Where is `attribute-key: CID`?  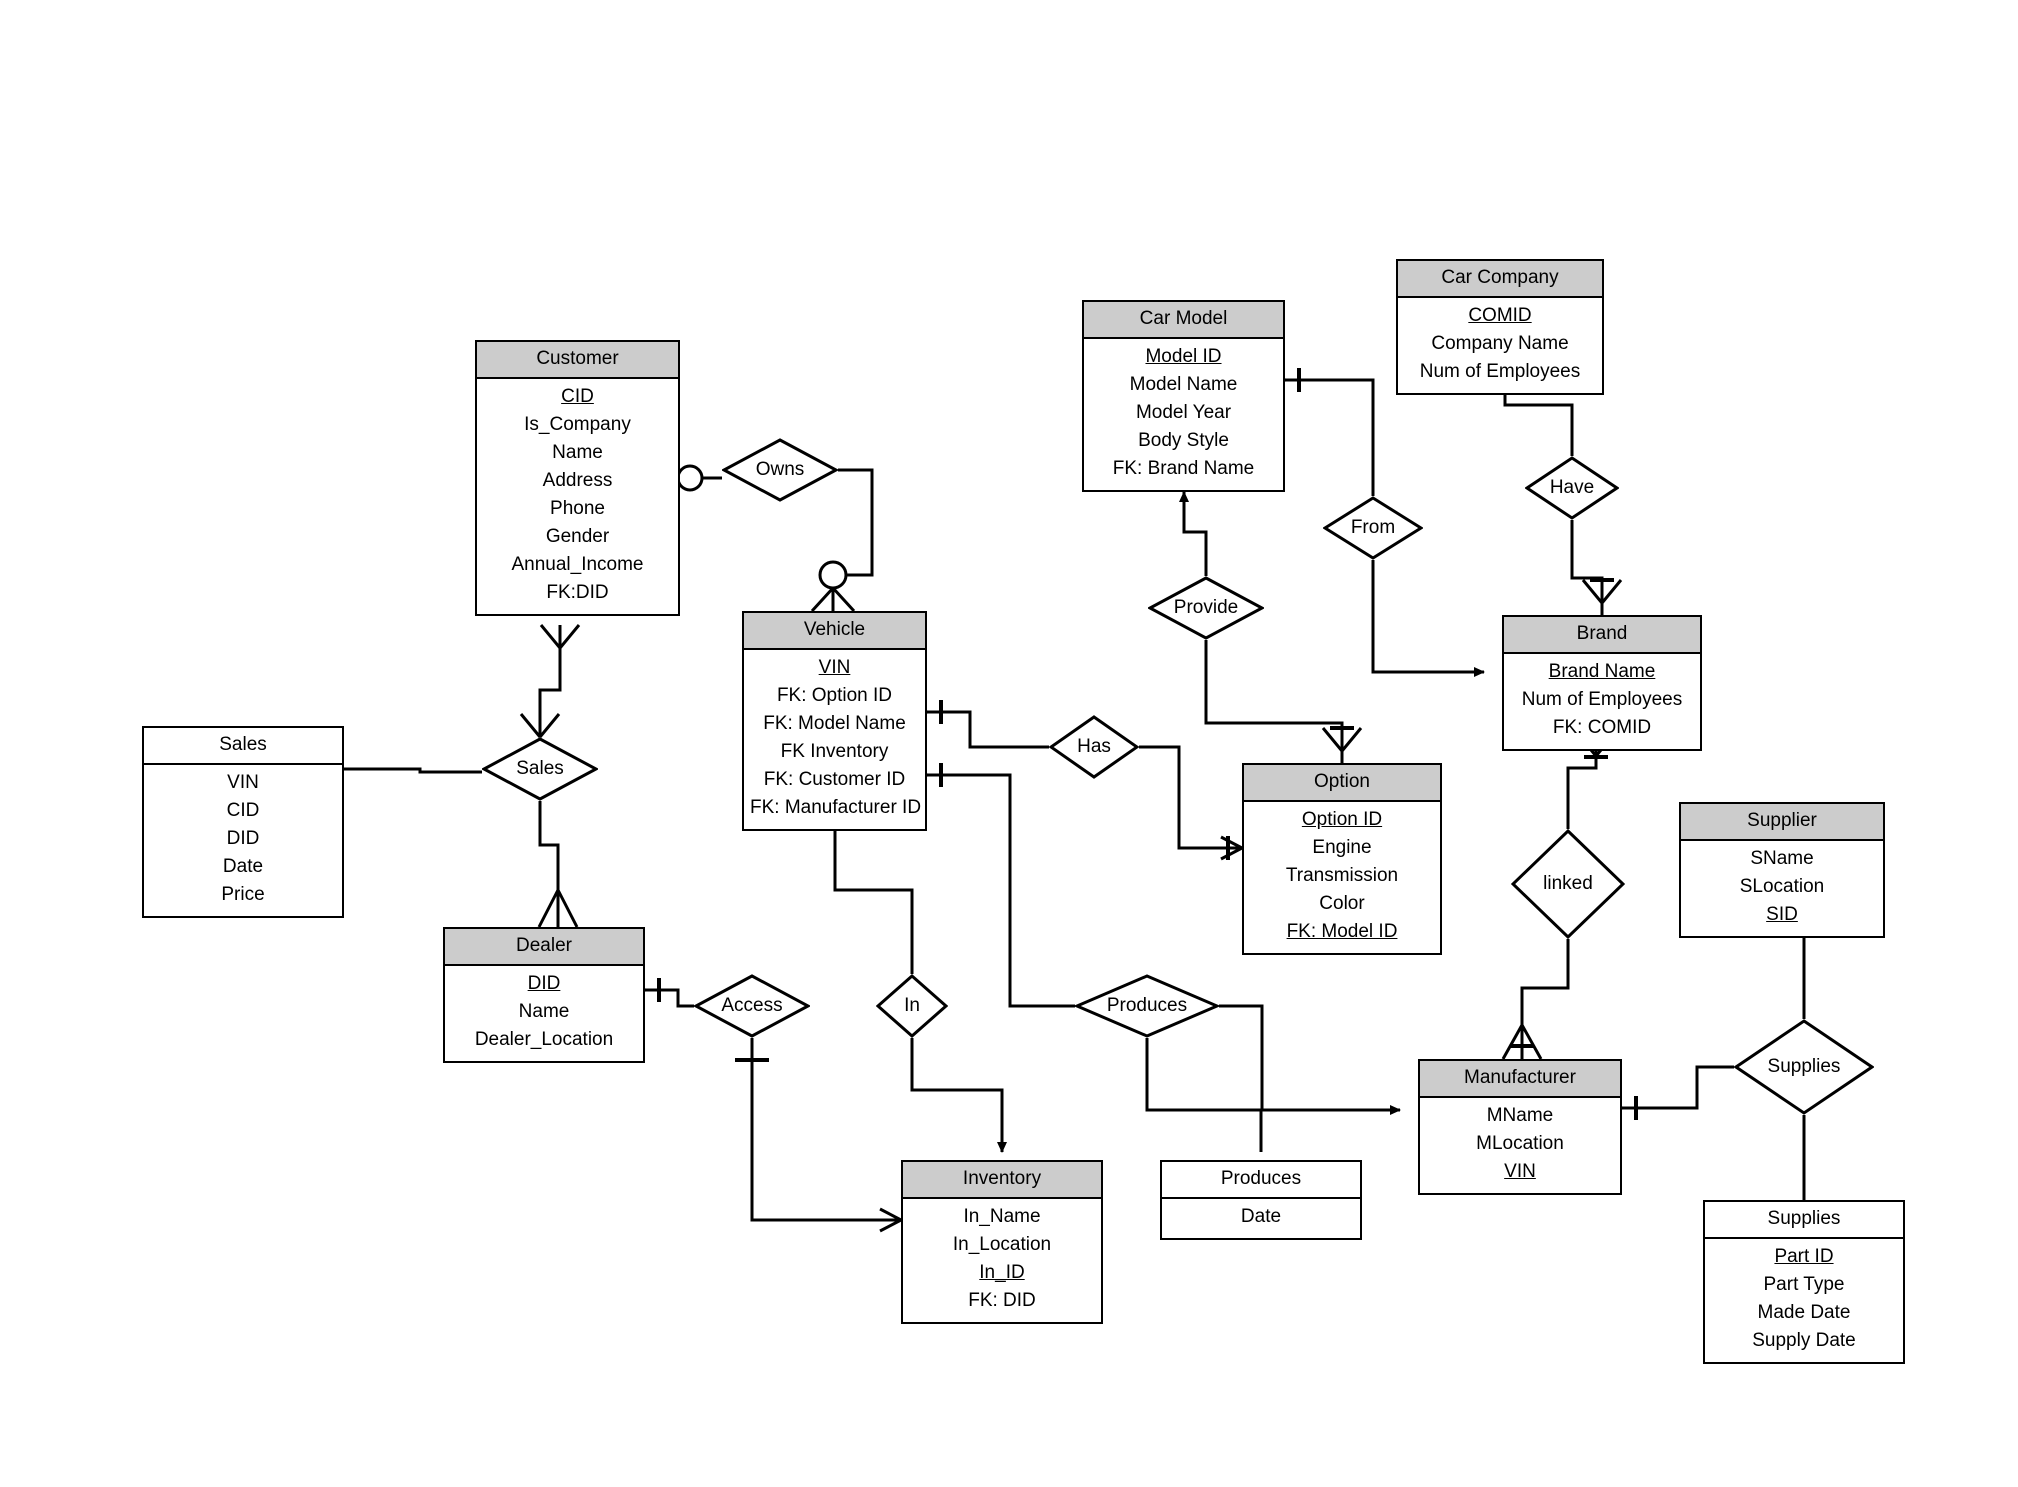
attribute-key: CID is located at coordinates (577, 396).